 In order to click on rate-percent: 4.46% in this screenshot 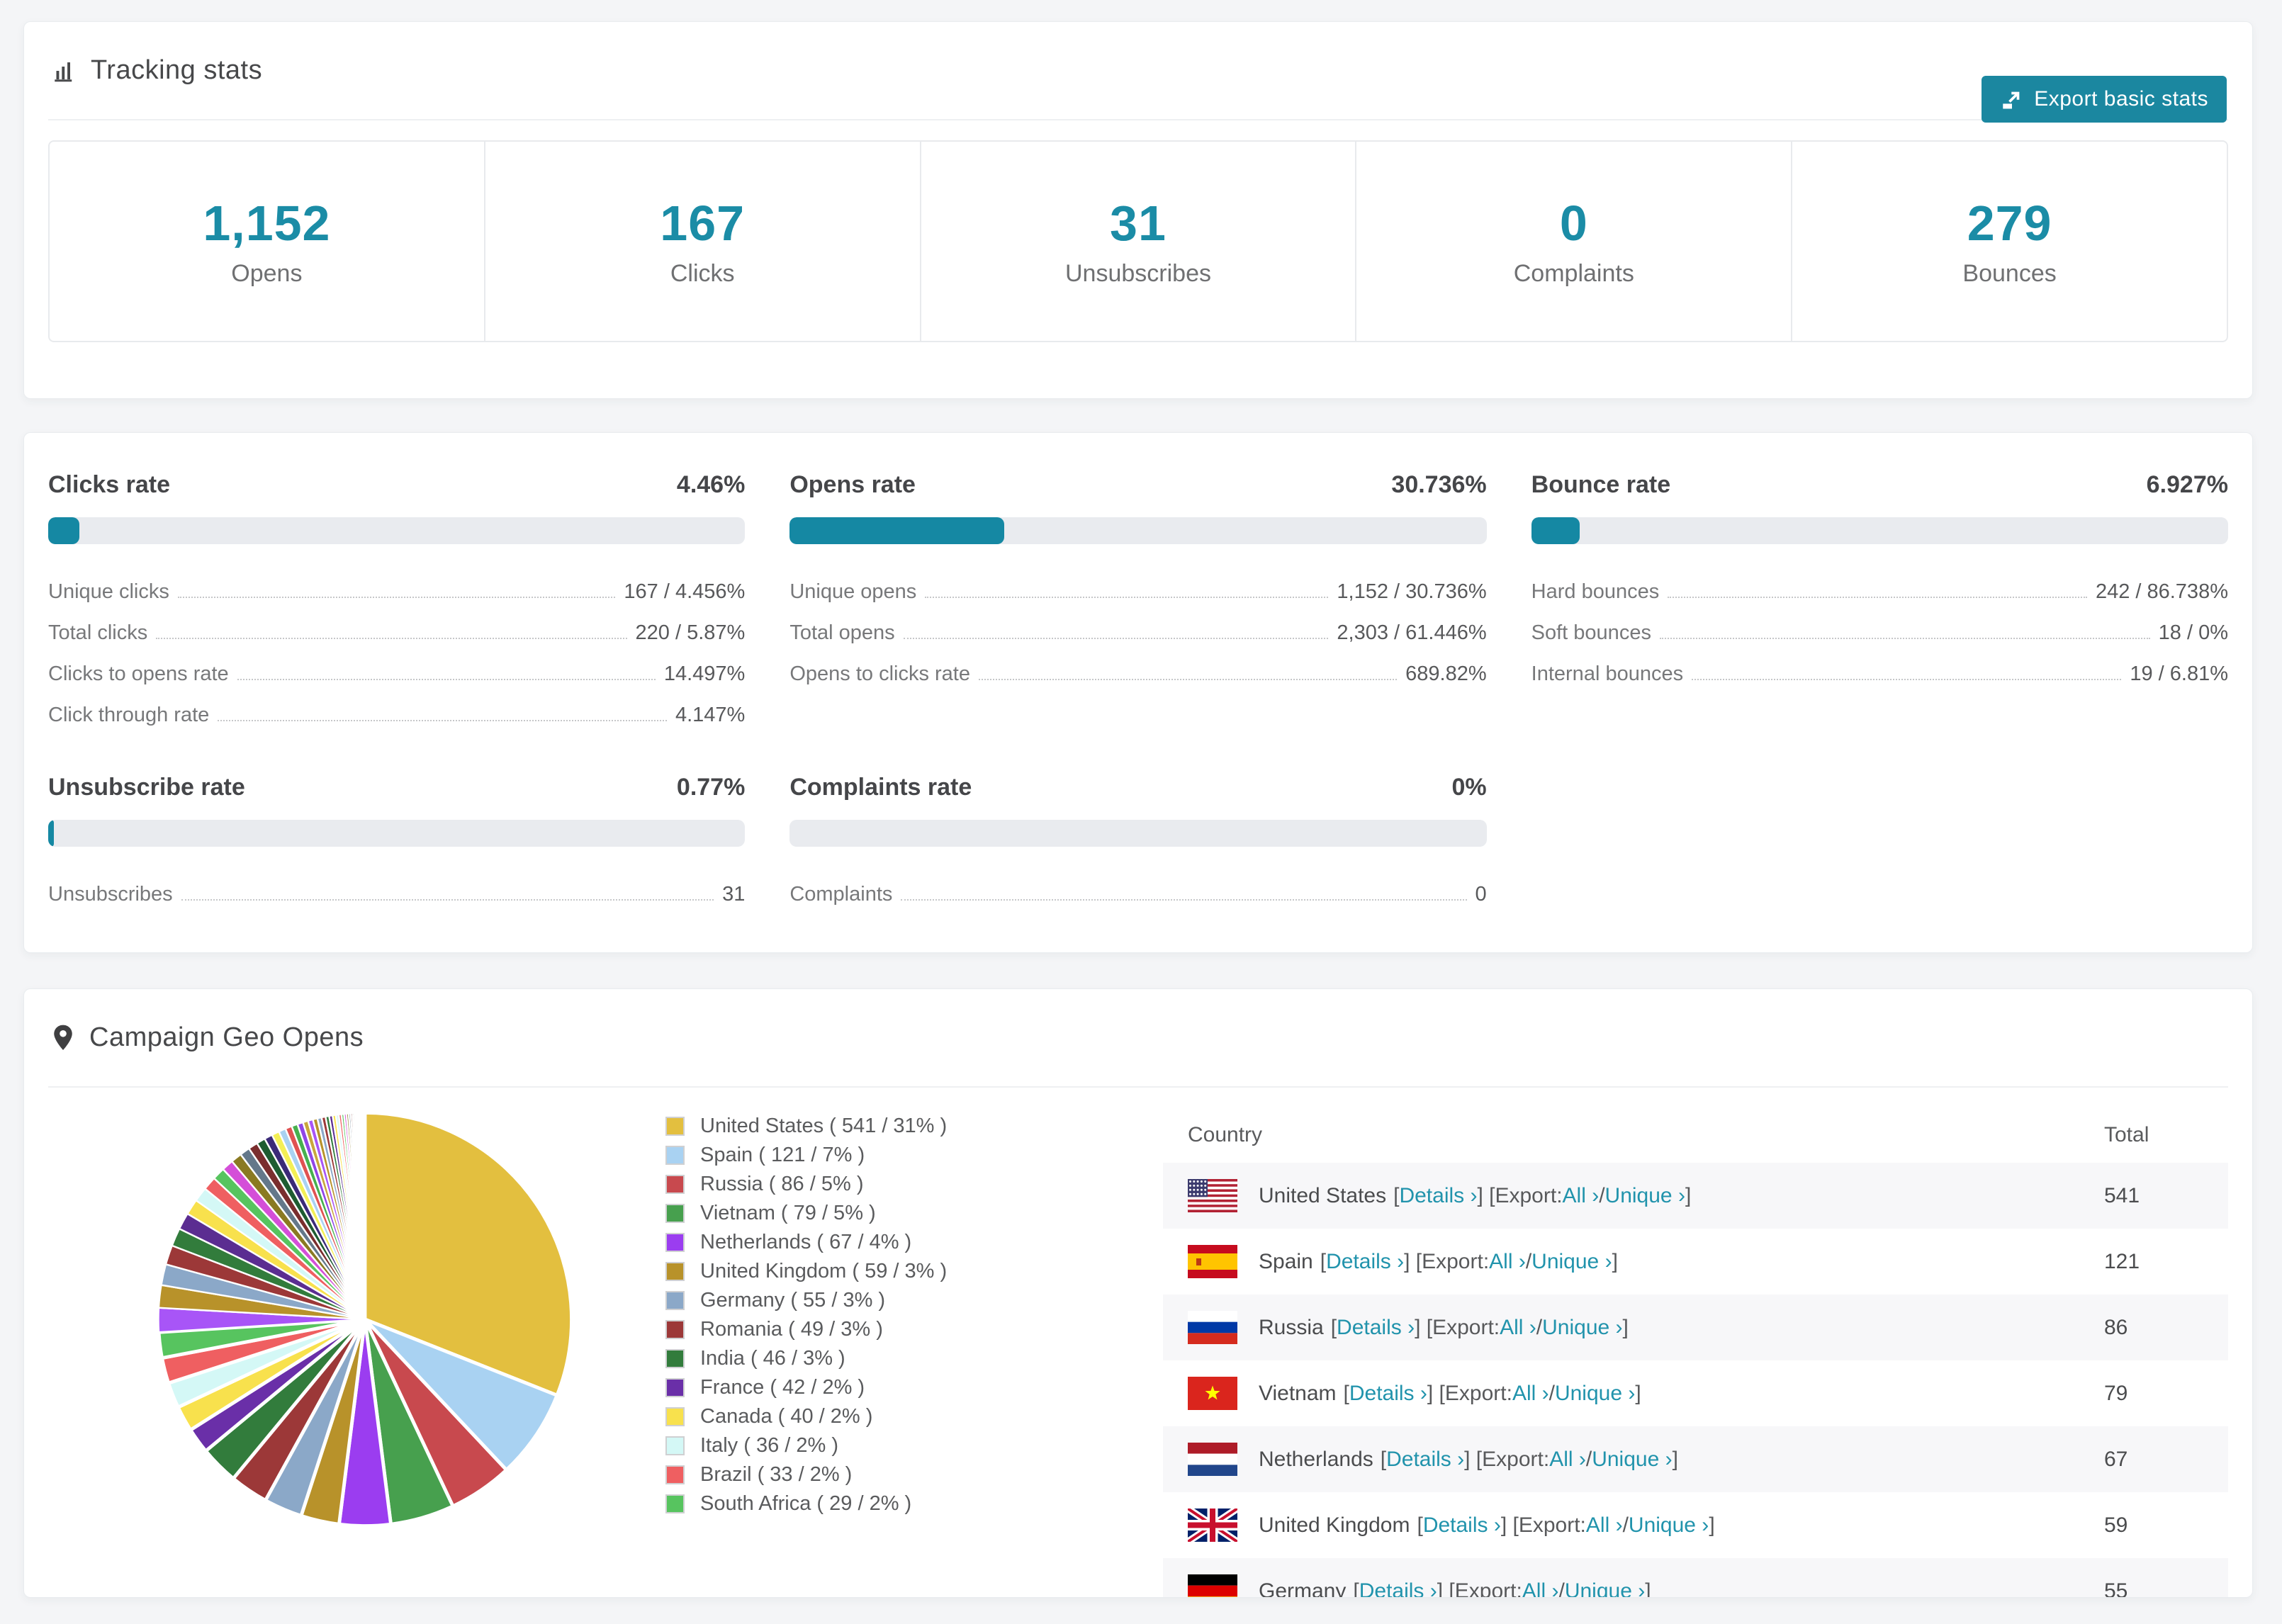, I will do `click(711, 485)`.